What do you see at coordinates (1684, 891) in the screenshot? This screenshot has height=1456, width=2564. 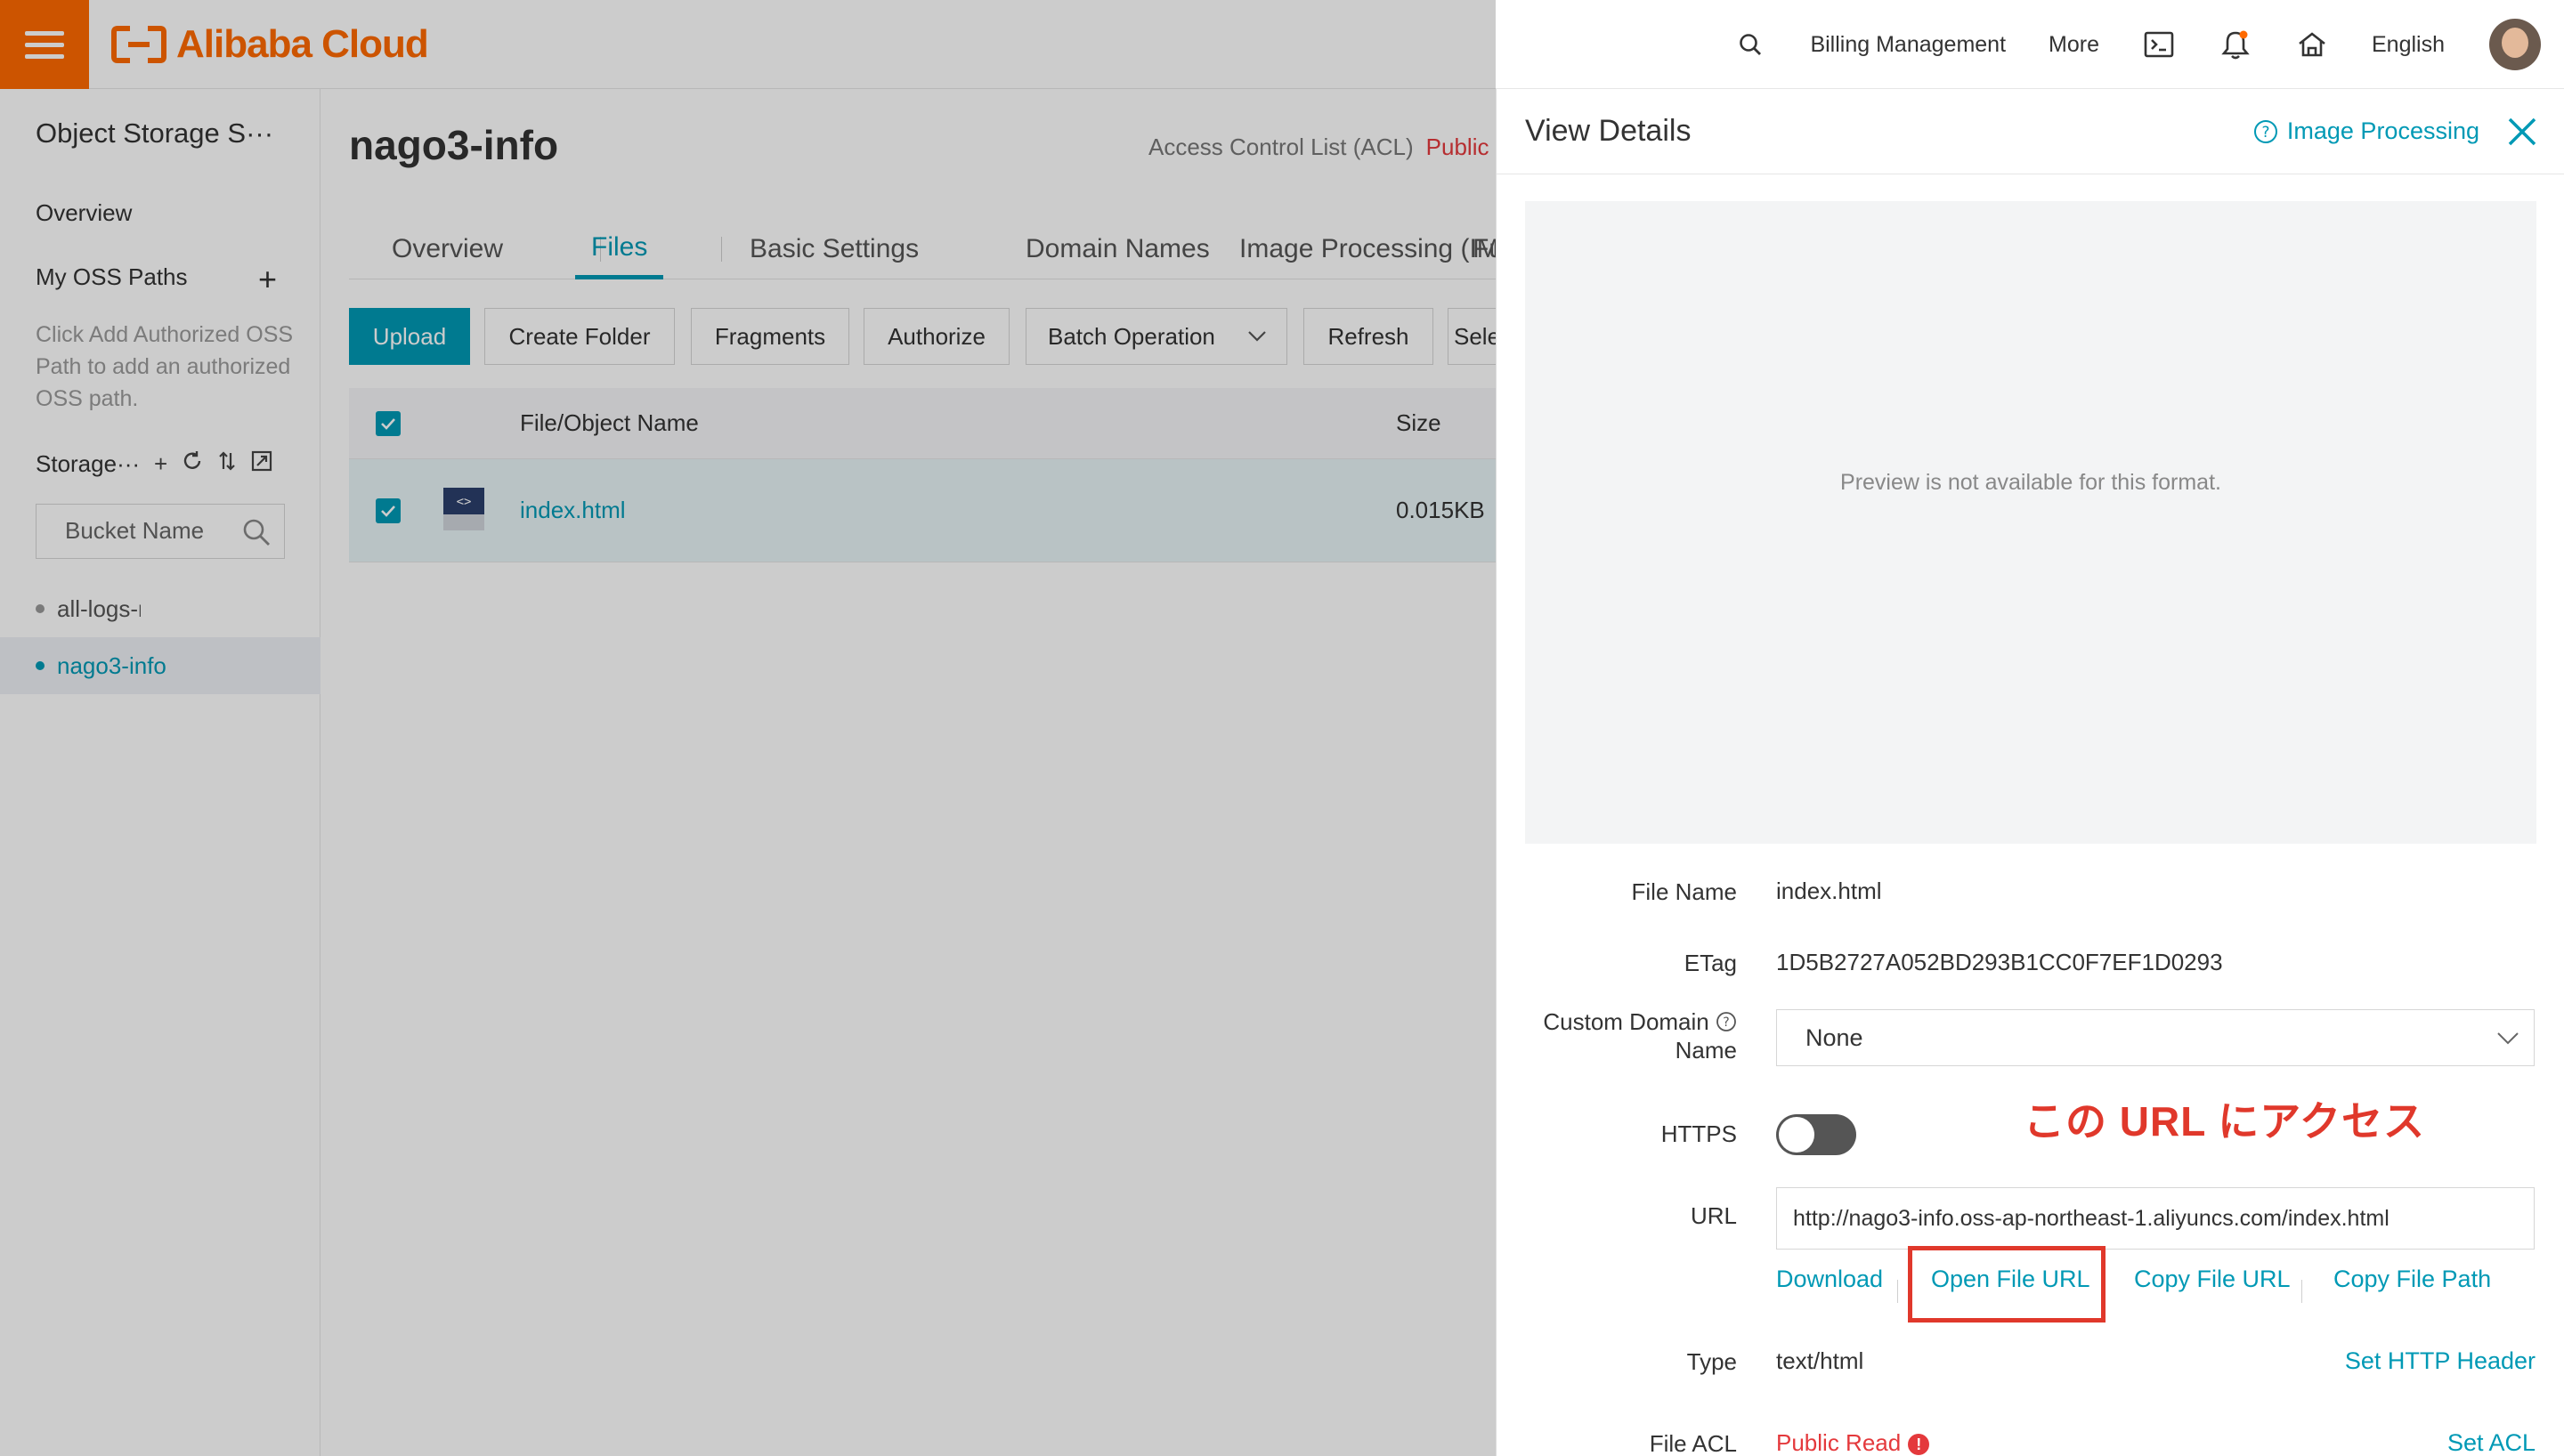 I see `file-name-label: File Name` at bounding box center [1684, 891].